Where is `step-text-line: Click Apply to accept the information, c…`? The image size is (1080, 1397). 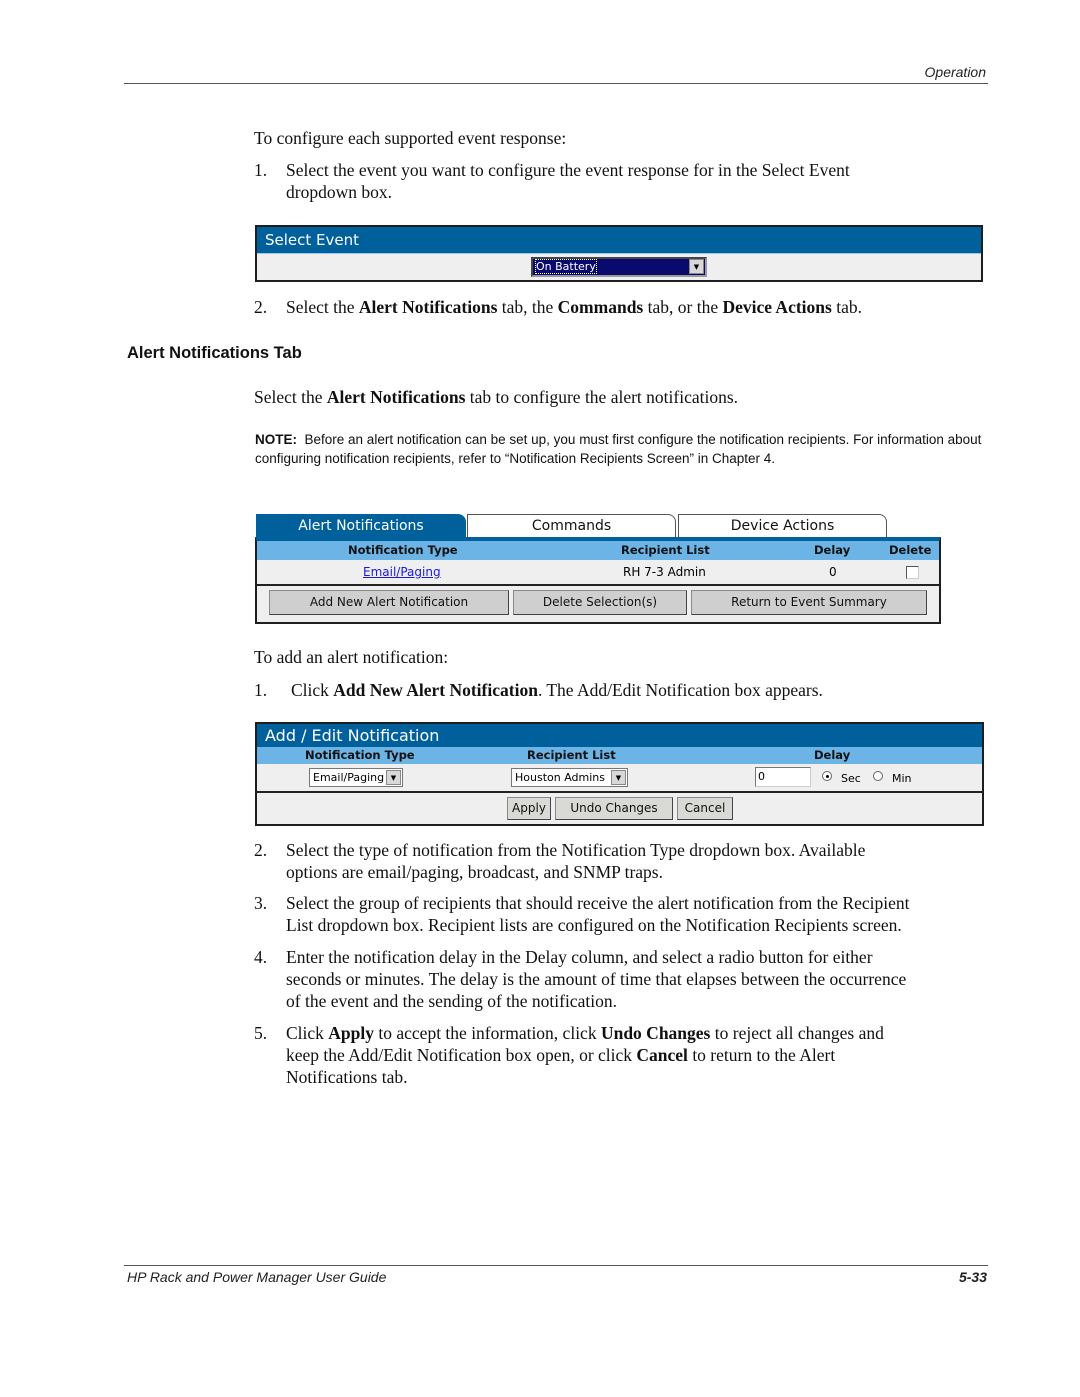 step-text-line: Click Apply to accept the information, c… is located at coordinates (585, 1033).